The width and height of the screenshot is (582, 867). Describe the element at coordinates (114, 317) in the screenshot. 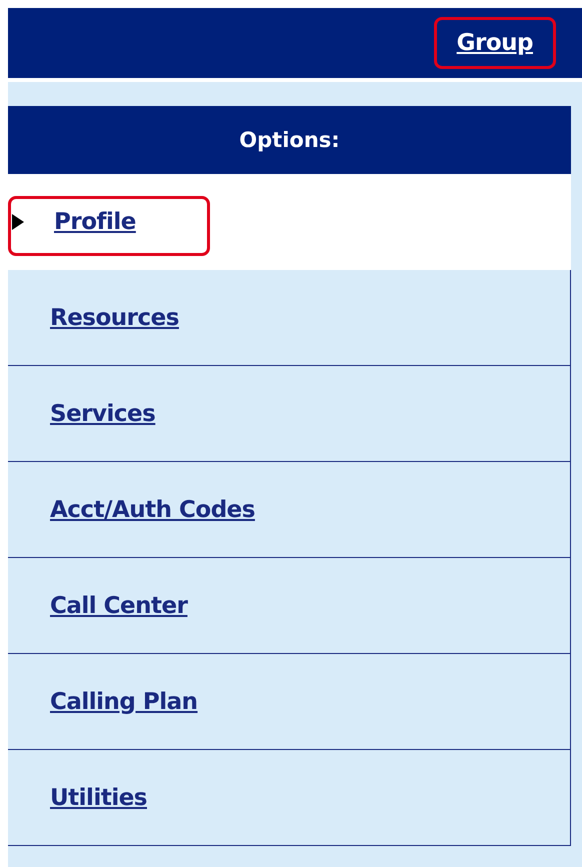

I see `option-link: Resources` at that location.